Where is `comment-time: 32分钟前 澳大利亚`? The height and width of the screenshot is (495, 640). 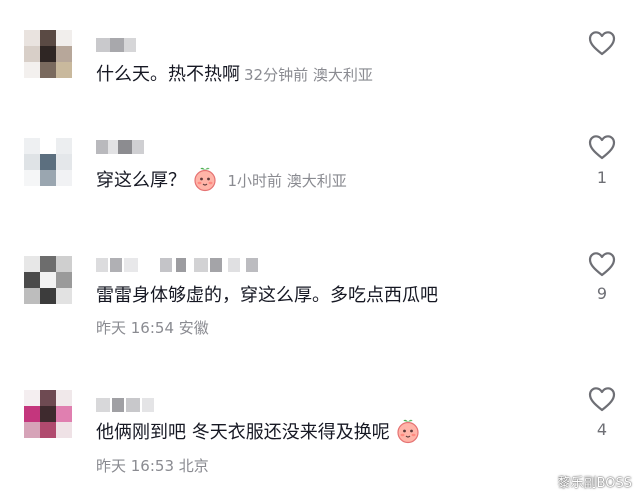 comment-time: 32分钟前 澳大利亚 is located at coordinates (308, 75).